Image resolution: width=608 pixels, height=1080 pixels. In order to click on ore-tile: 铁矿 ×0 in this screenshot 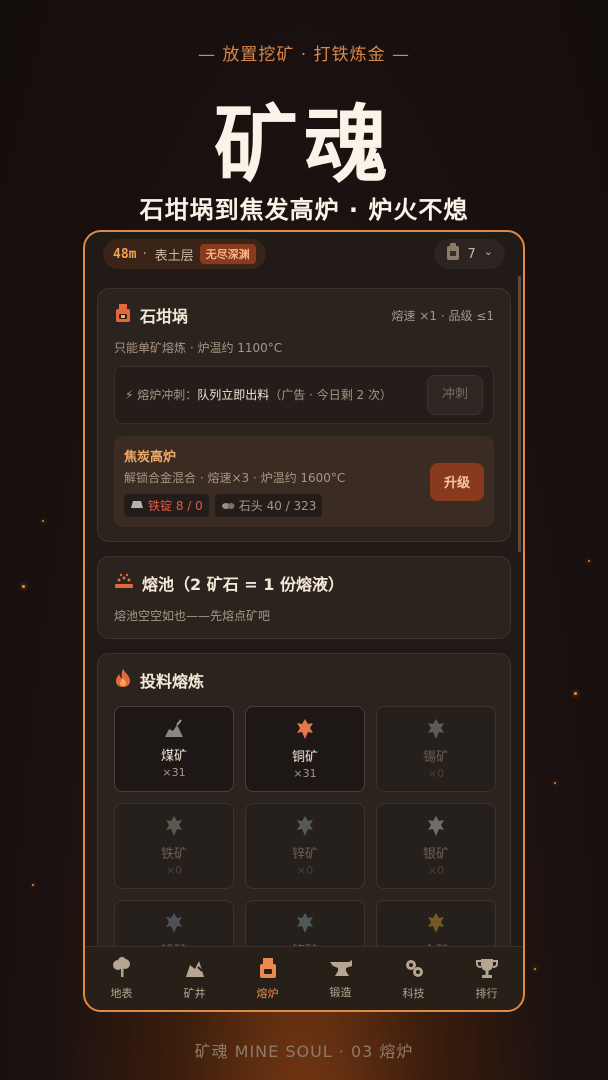, I will do `click(174, 846)`.